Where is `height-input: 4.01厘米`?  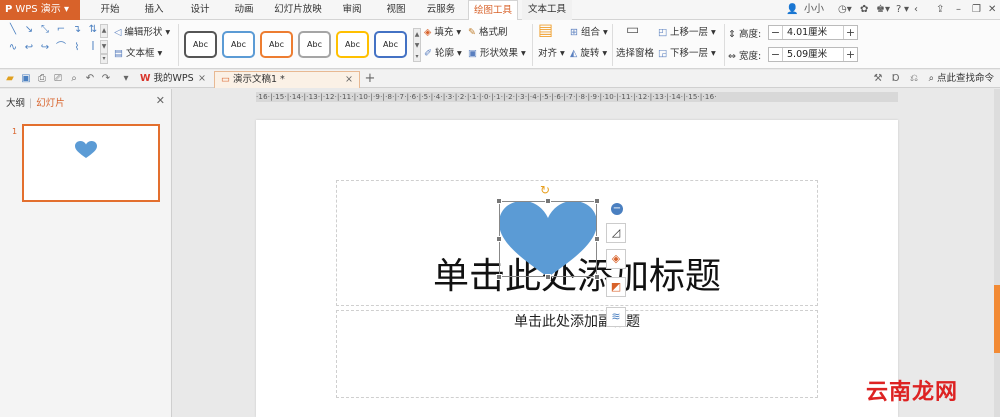
height-input: 4.01厘米 is located at coordinates (807, 32).